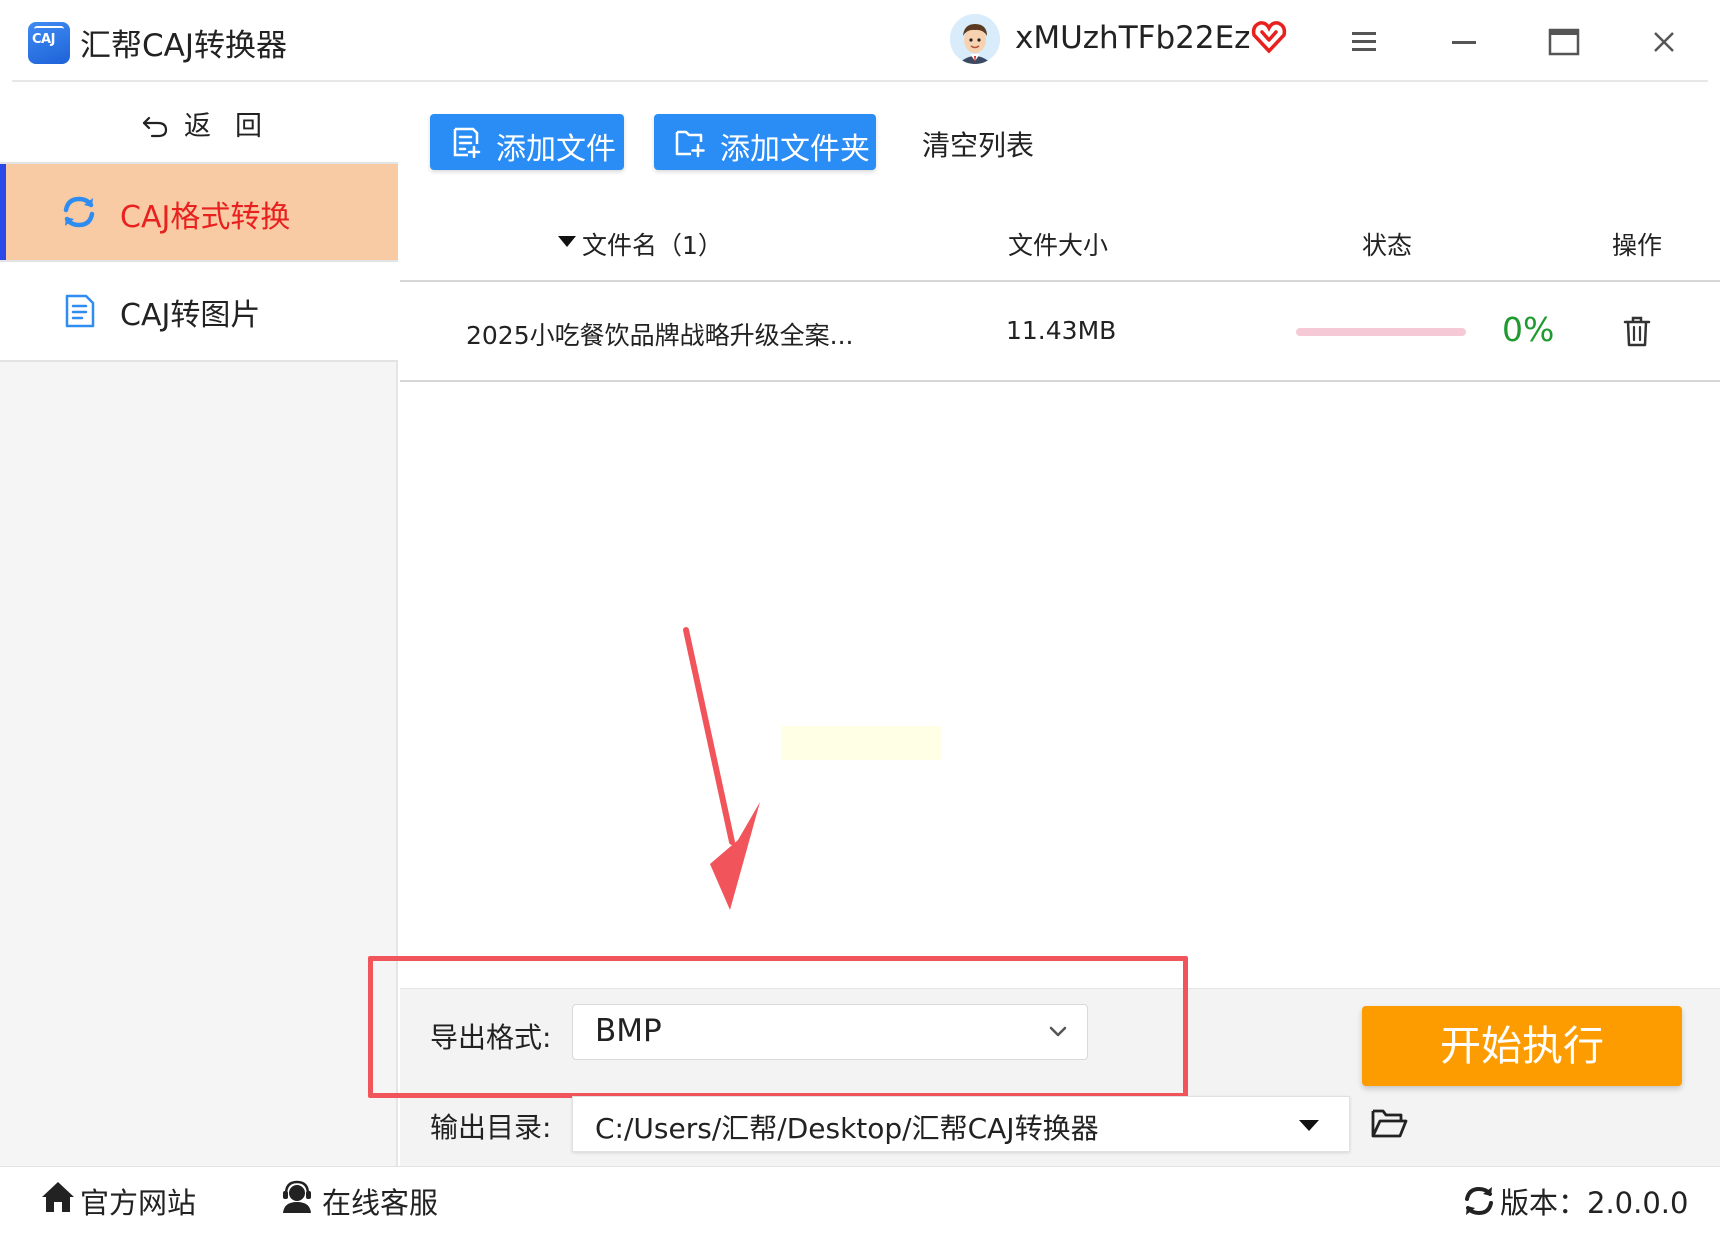  What do you see at coordinates (1364, 42) in the screenshot?
I see `menu-icon` at bounding box center [1364, 42].